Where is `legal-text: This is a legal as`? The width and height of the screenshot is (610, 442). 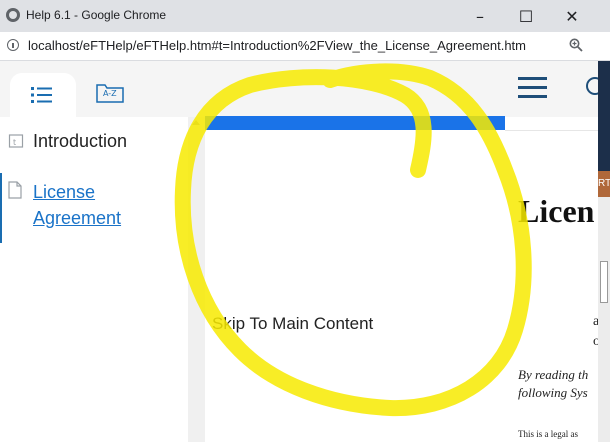 legal-text: This is a legal as is located at coordinates (548, 434).